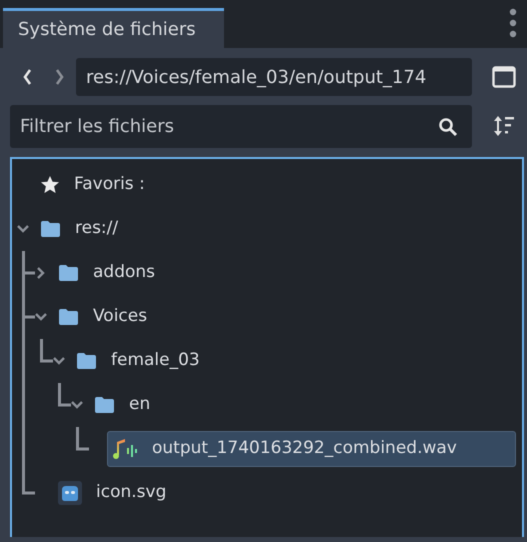 Image resolution: width=527 pixels, height=542 pixels. I want to click on item-label: addons, so click(124, 272).